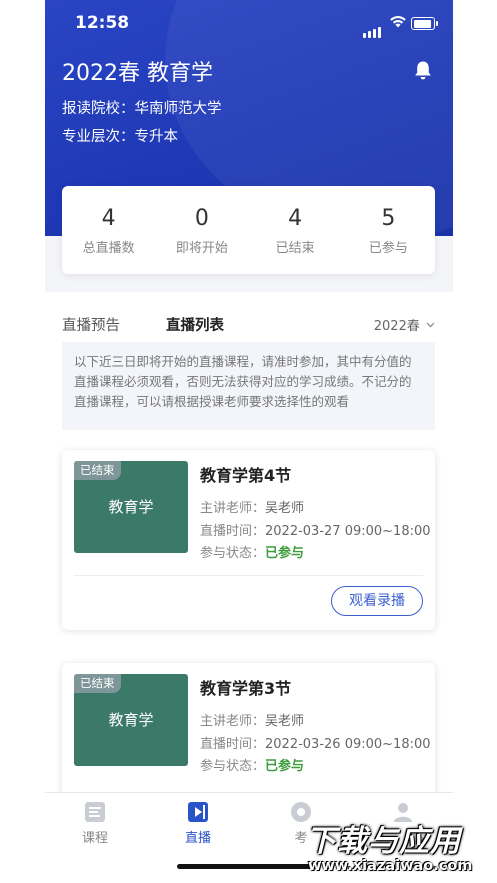 This screenshot has height=883, width=497. Describe the element at coordinates (423, 70) in the screenshot. I see `bell-icon` at that location.